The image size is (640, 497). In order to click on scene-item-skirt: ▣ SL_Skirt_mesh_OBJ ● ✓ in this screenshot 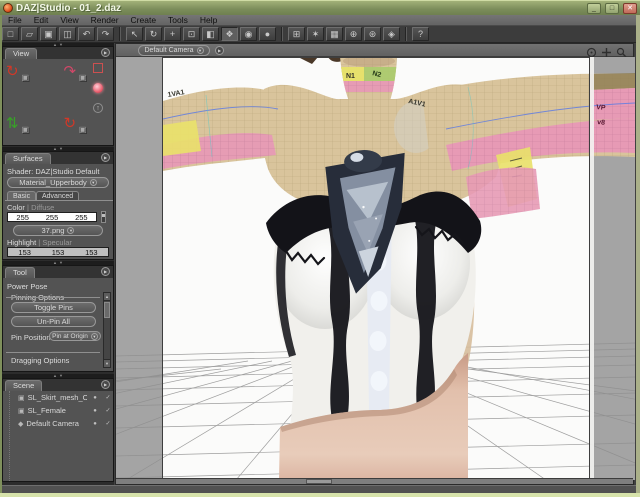, I will do `click(61, 397)`.